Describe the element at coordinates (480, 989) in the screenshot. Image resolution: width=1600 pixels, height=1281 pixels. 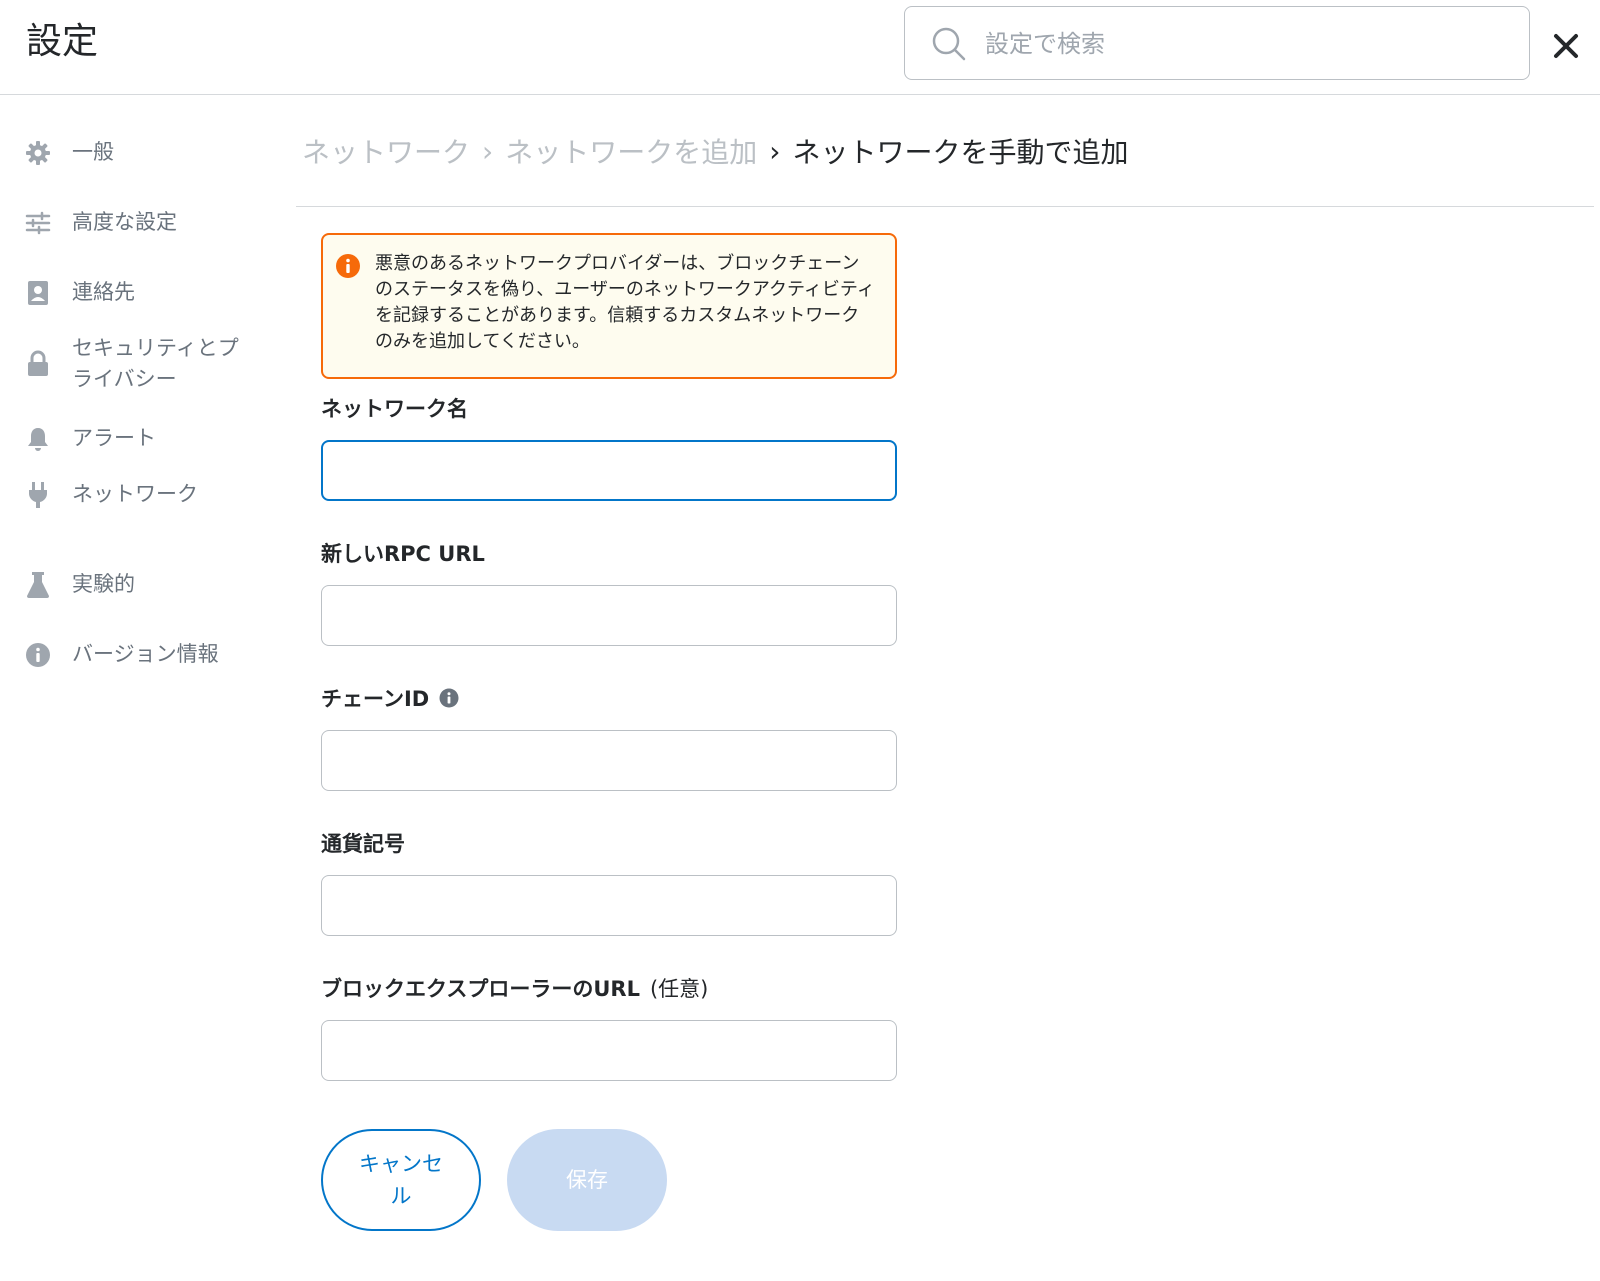
I see `label-text: ブロックエクスプローラーのURL` at that location.